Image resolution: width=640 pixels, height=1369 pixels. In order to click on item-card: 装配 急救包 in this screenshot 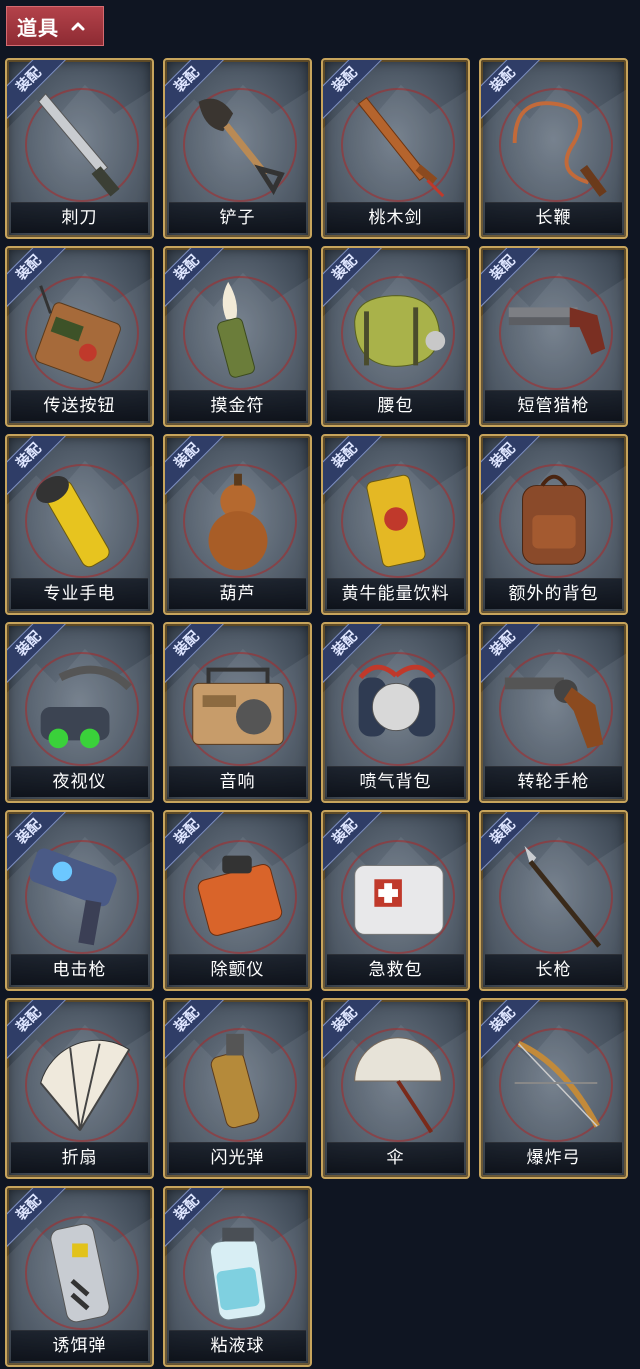, I will do `click(395, 900)`.